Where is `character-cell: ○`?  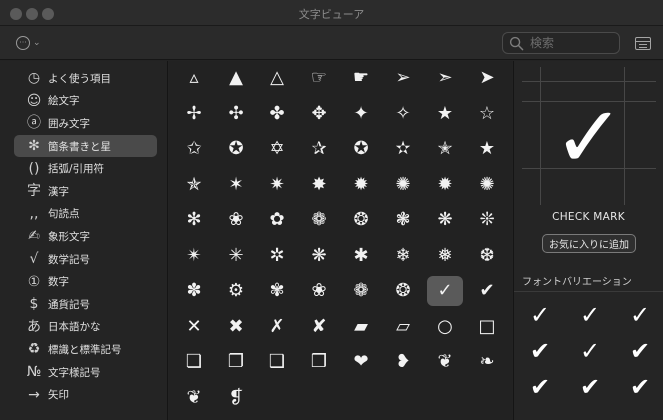
character-cell: ○ is located at coordinates (445, 327).